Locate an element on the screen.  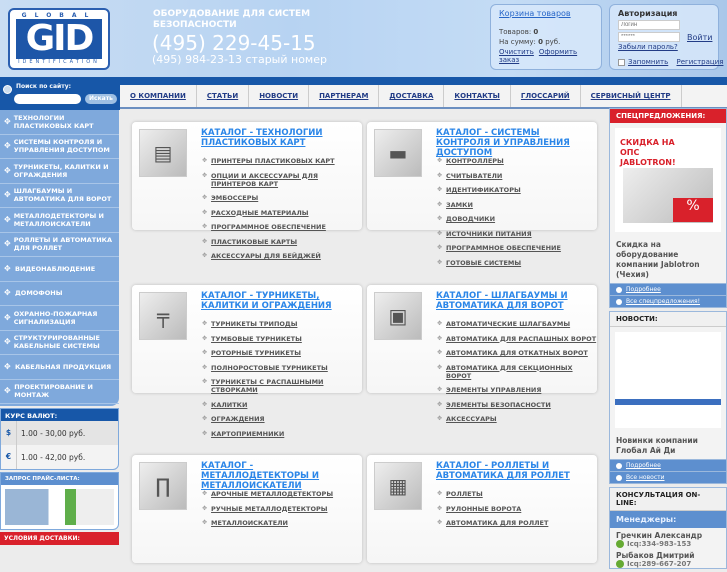
price-list-image is located at coordinates (59, 507).